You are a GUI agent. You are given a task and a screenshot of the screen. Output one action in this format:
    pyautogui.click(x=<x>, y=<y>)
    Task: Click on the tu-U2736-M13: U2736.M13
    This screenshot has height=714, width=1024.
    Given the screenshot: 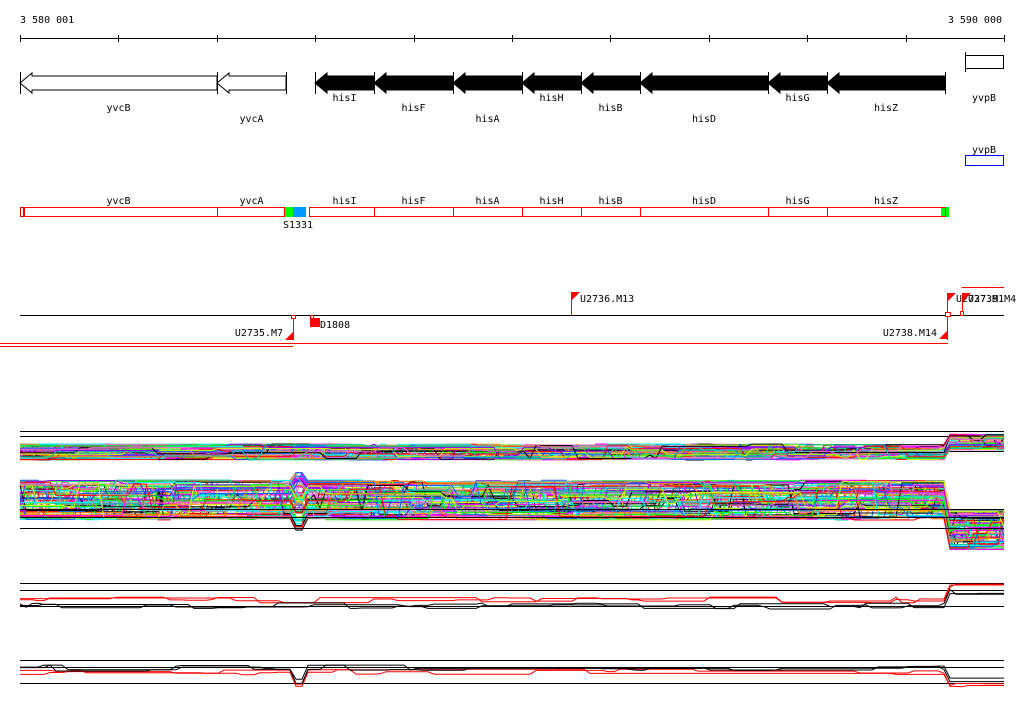 What is the action you would take?
    pyautogui.click(x=603, y=303)
    